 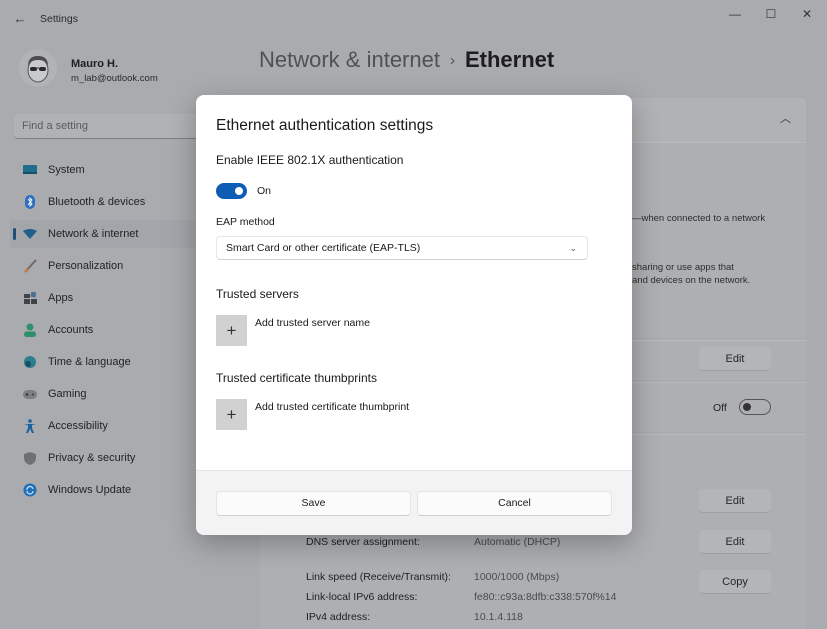 I want to click on sharing-description-line1: sharing or use apps that, so click(x=683, y=267).